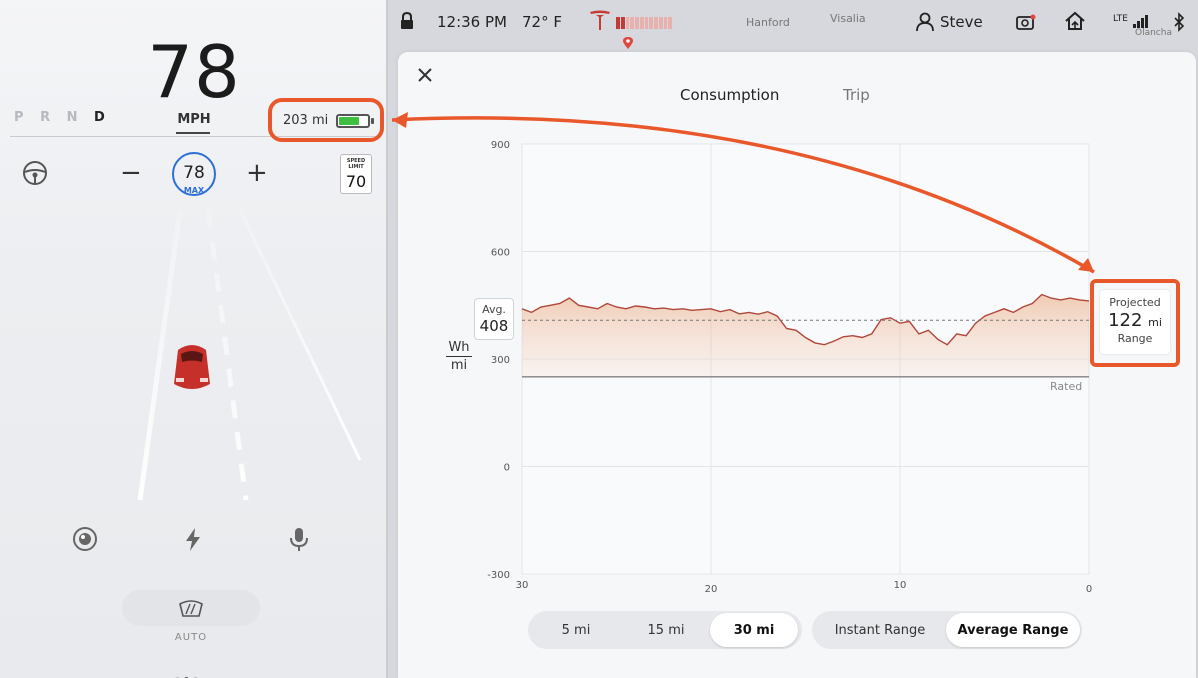 This screenshot has width=1198, height=678. What do you see at coordinates (472, 22) in the screenshot?
I see `clock: 12:36 PM` at bounding box center [472, 22].